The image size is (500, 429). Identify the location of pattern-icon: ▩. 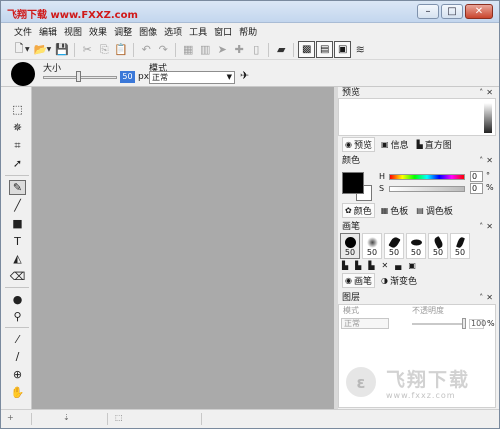
(307, 49).